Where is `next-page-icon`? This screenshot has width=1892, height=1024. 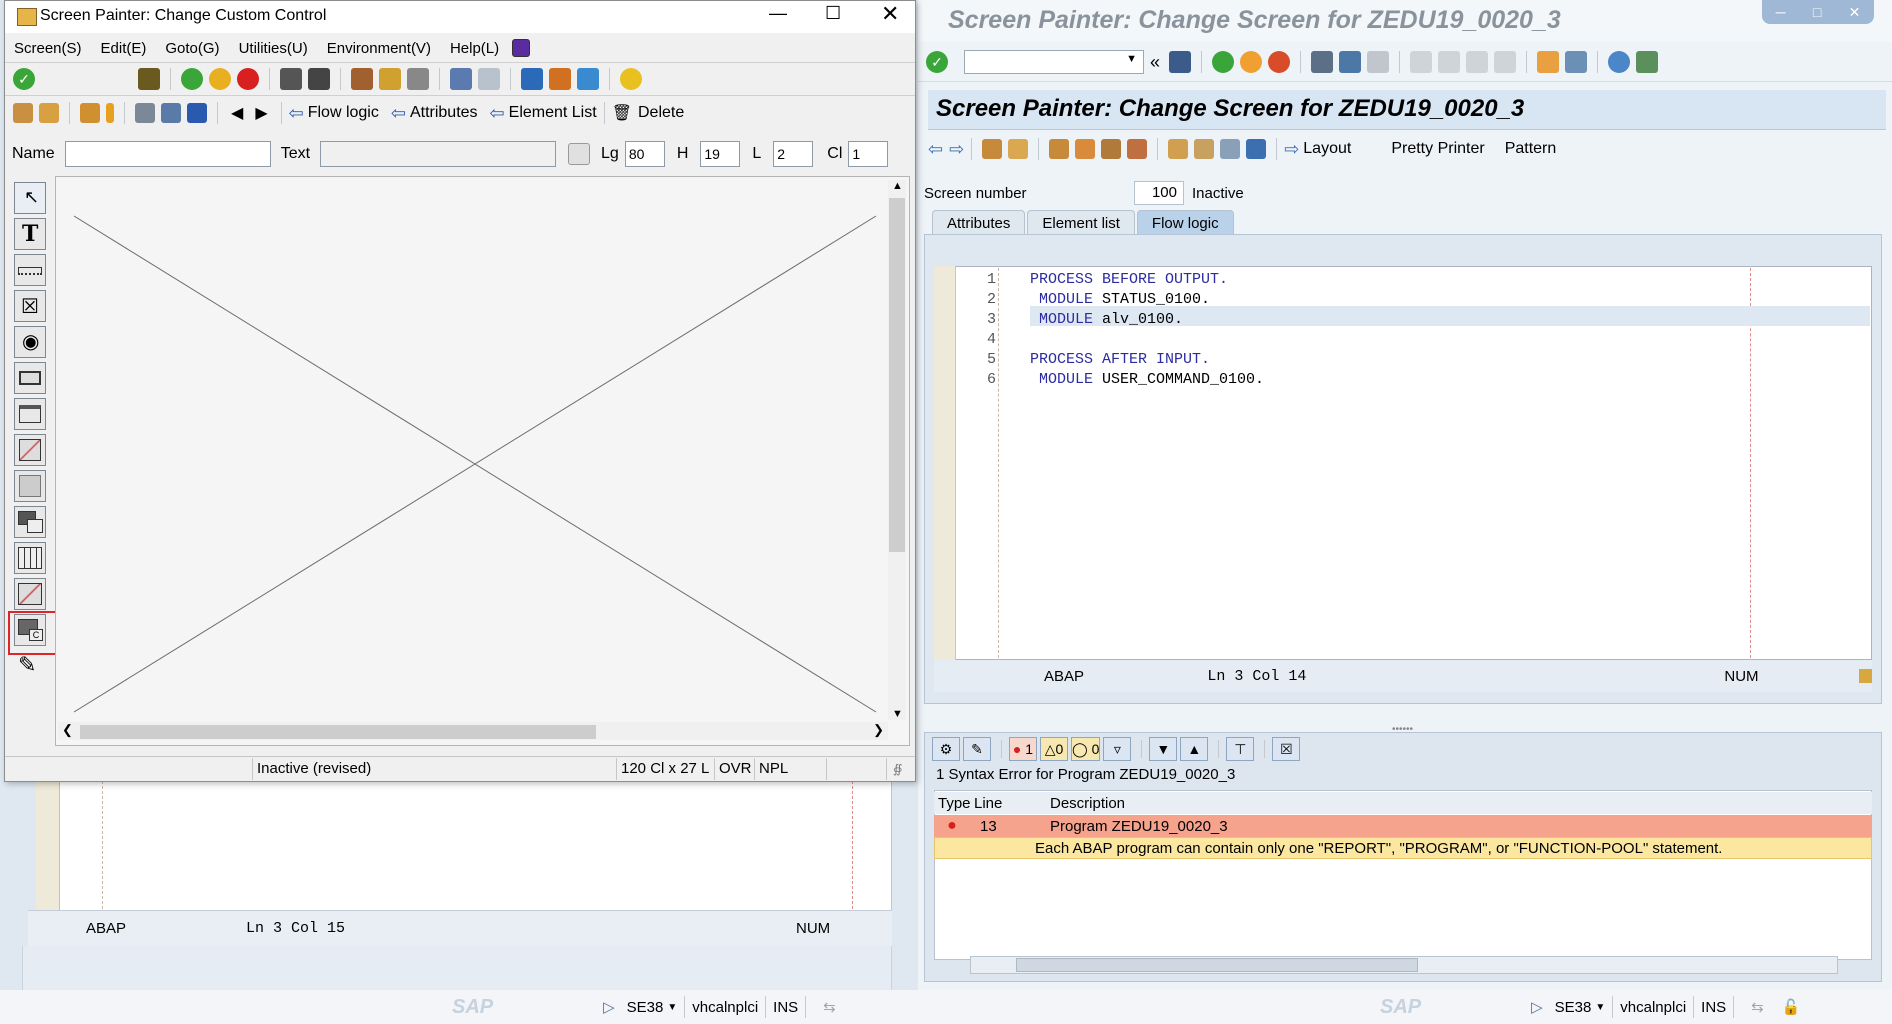 next-page-icon is located at coordinates (1477, 62).